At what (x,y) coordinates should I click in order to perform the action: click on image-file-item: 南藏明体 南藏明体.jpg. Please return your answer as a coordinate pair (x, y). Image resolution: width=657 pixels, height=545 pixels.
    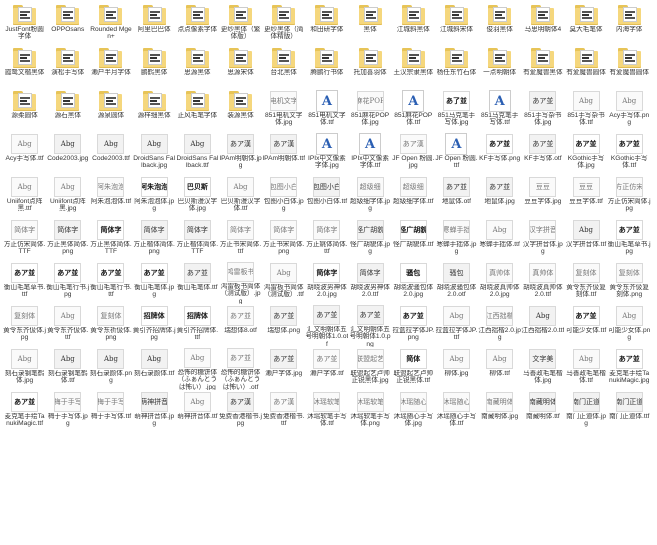
    Looking at the image, I should click on (499, 411).